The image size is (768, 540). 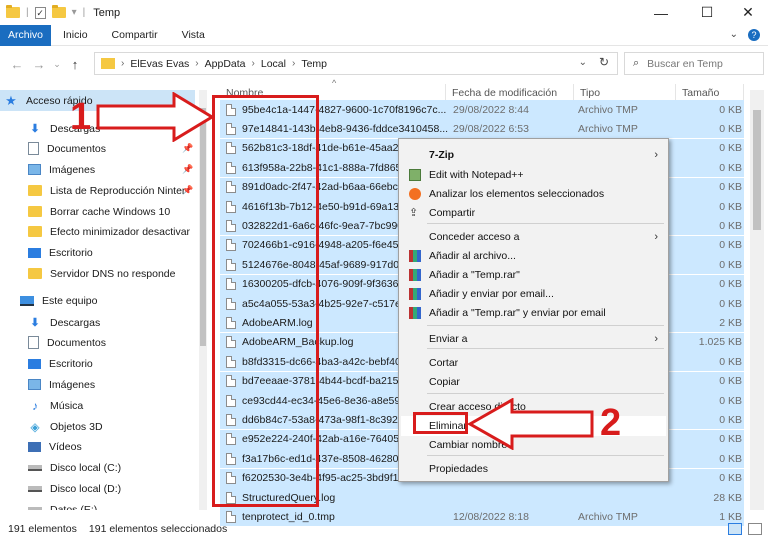 What do you see at coordinates (608, 128) in the screenshot?
I see `file-type: Archivo TMP` at bounding box center [608, 128].